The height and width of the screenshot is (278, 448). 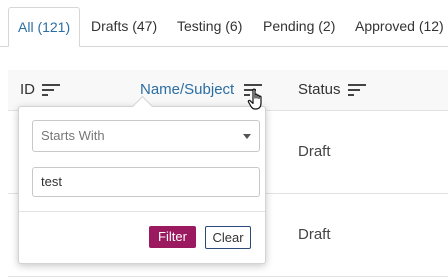 I want to click on clear-button: Clear, so click(x=228, y=237).